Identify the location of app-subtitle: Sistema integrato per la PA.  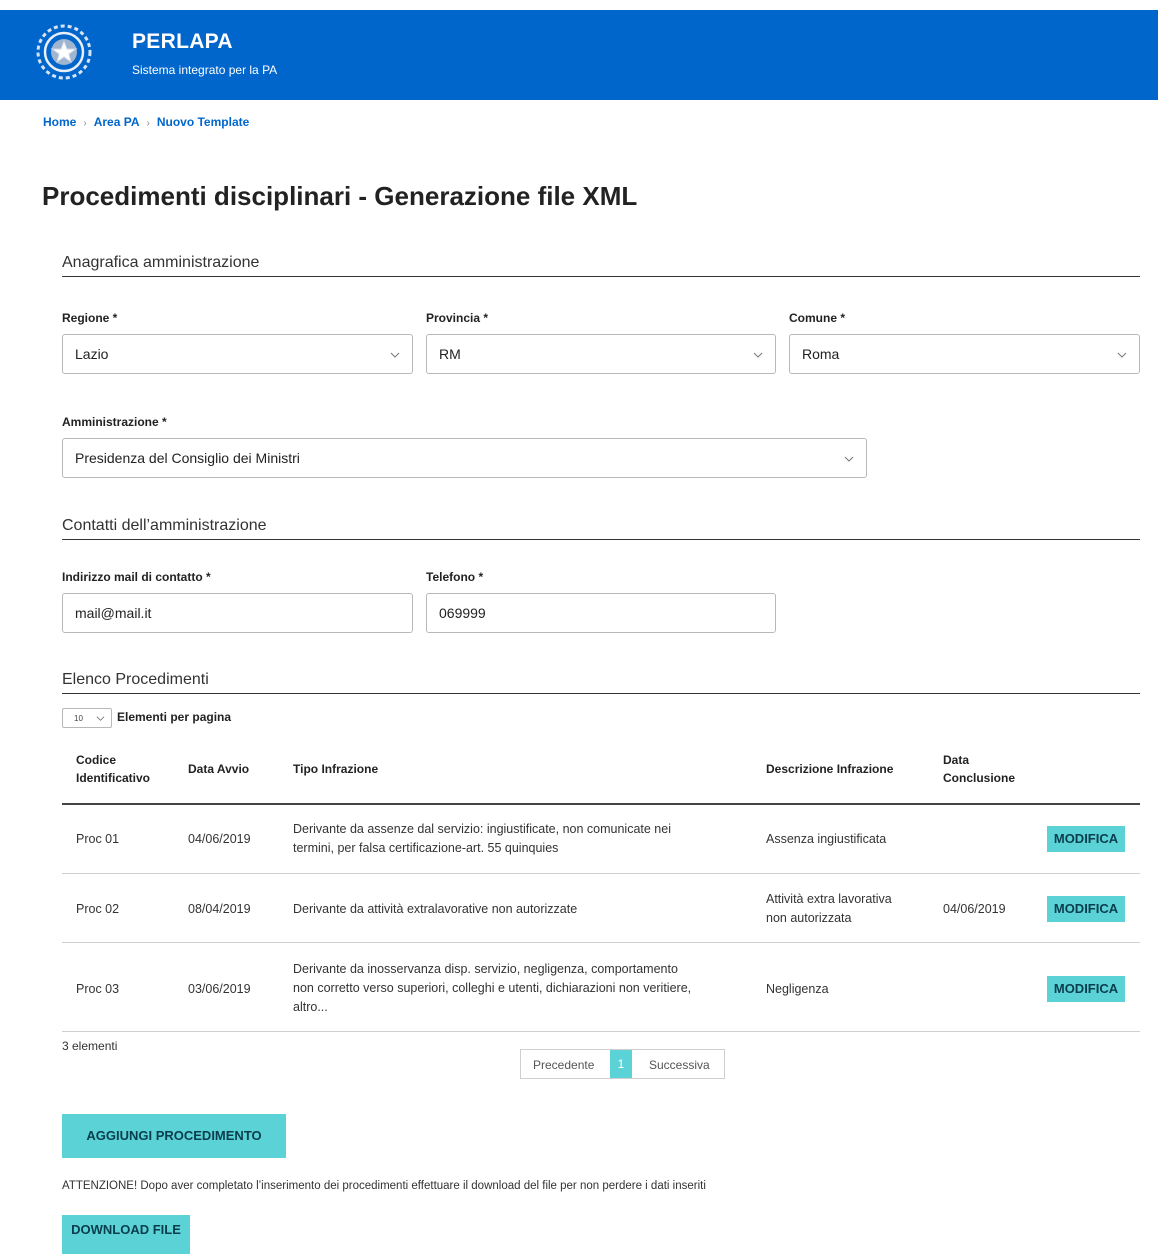
(205, 70).